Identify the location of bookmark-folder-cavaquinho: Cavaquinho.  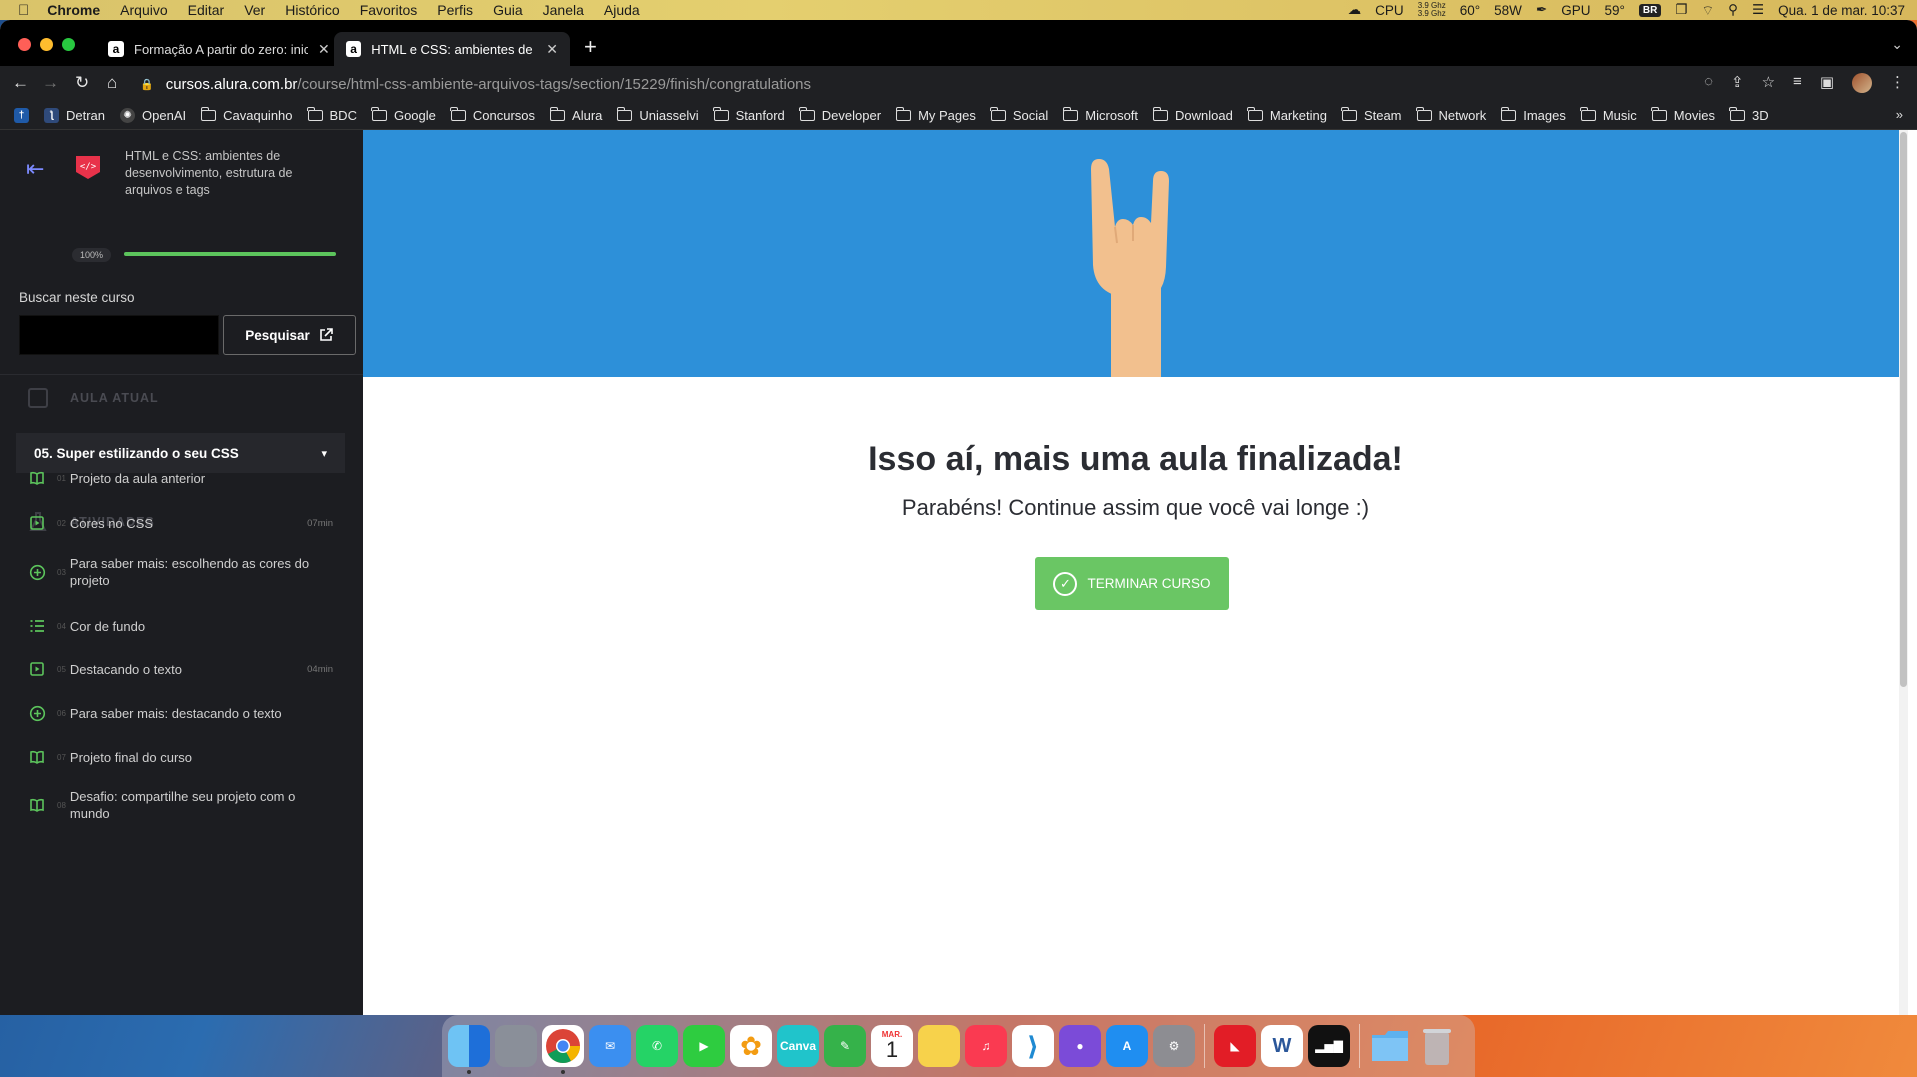
(246, 115).